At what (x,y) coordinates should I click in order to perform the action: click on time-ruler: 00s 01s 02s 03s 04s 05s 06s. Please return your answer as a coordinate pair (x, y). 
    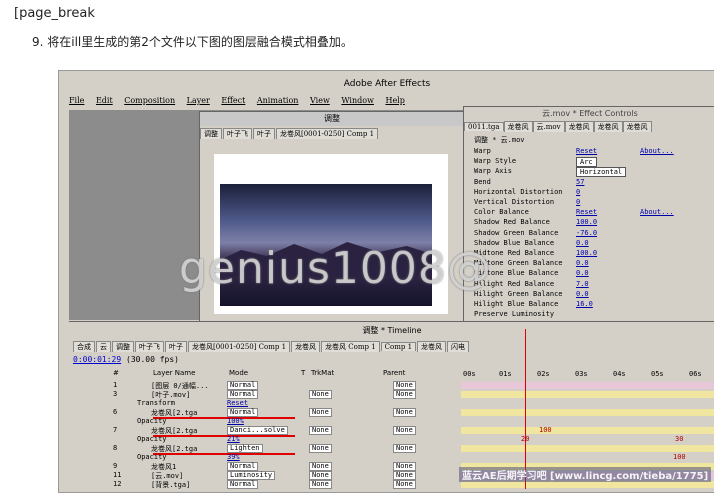
    Looking at the image, I should click on (587, 372).